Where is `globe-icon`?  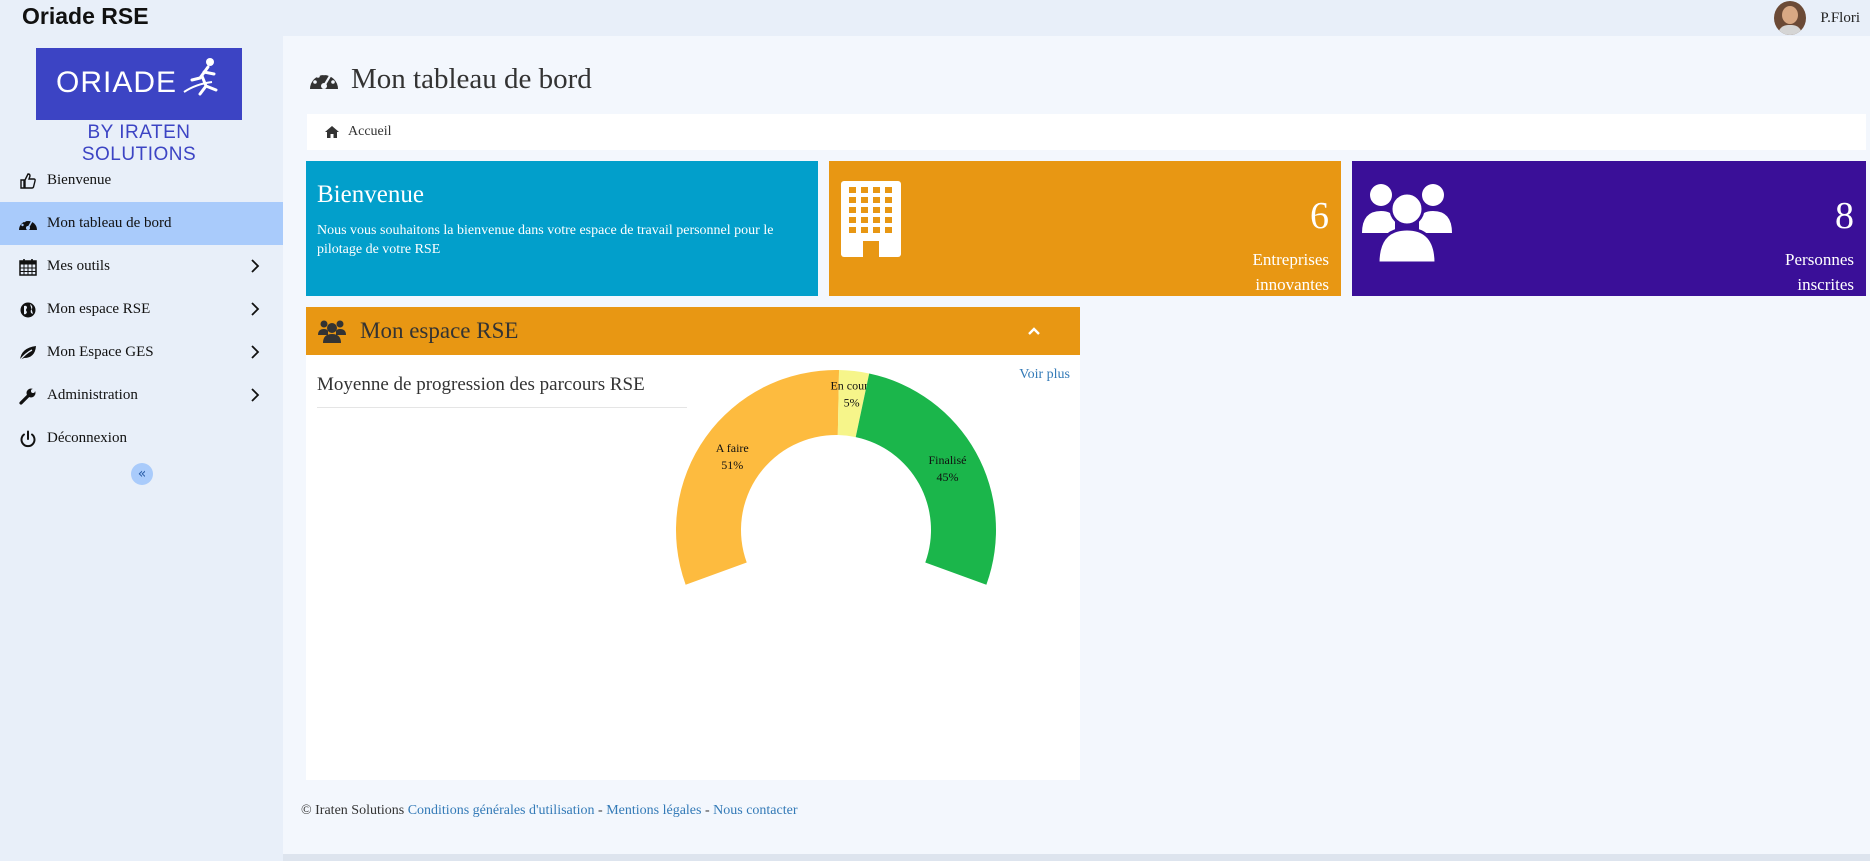
globe-icon is located at coordinates (28, 310).